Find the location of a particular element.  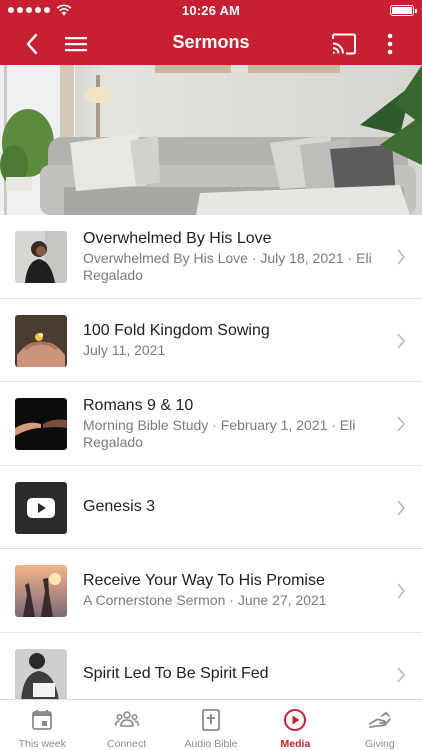

tab-label: Media is located at coordinates (295, 744).